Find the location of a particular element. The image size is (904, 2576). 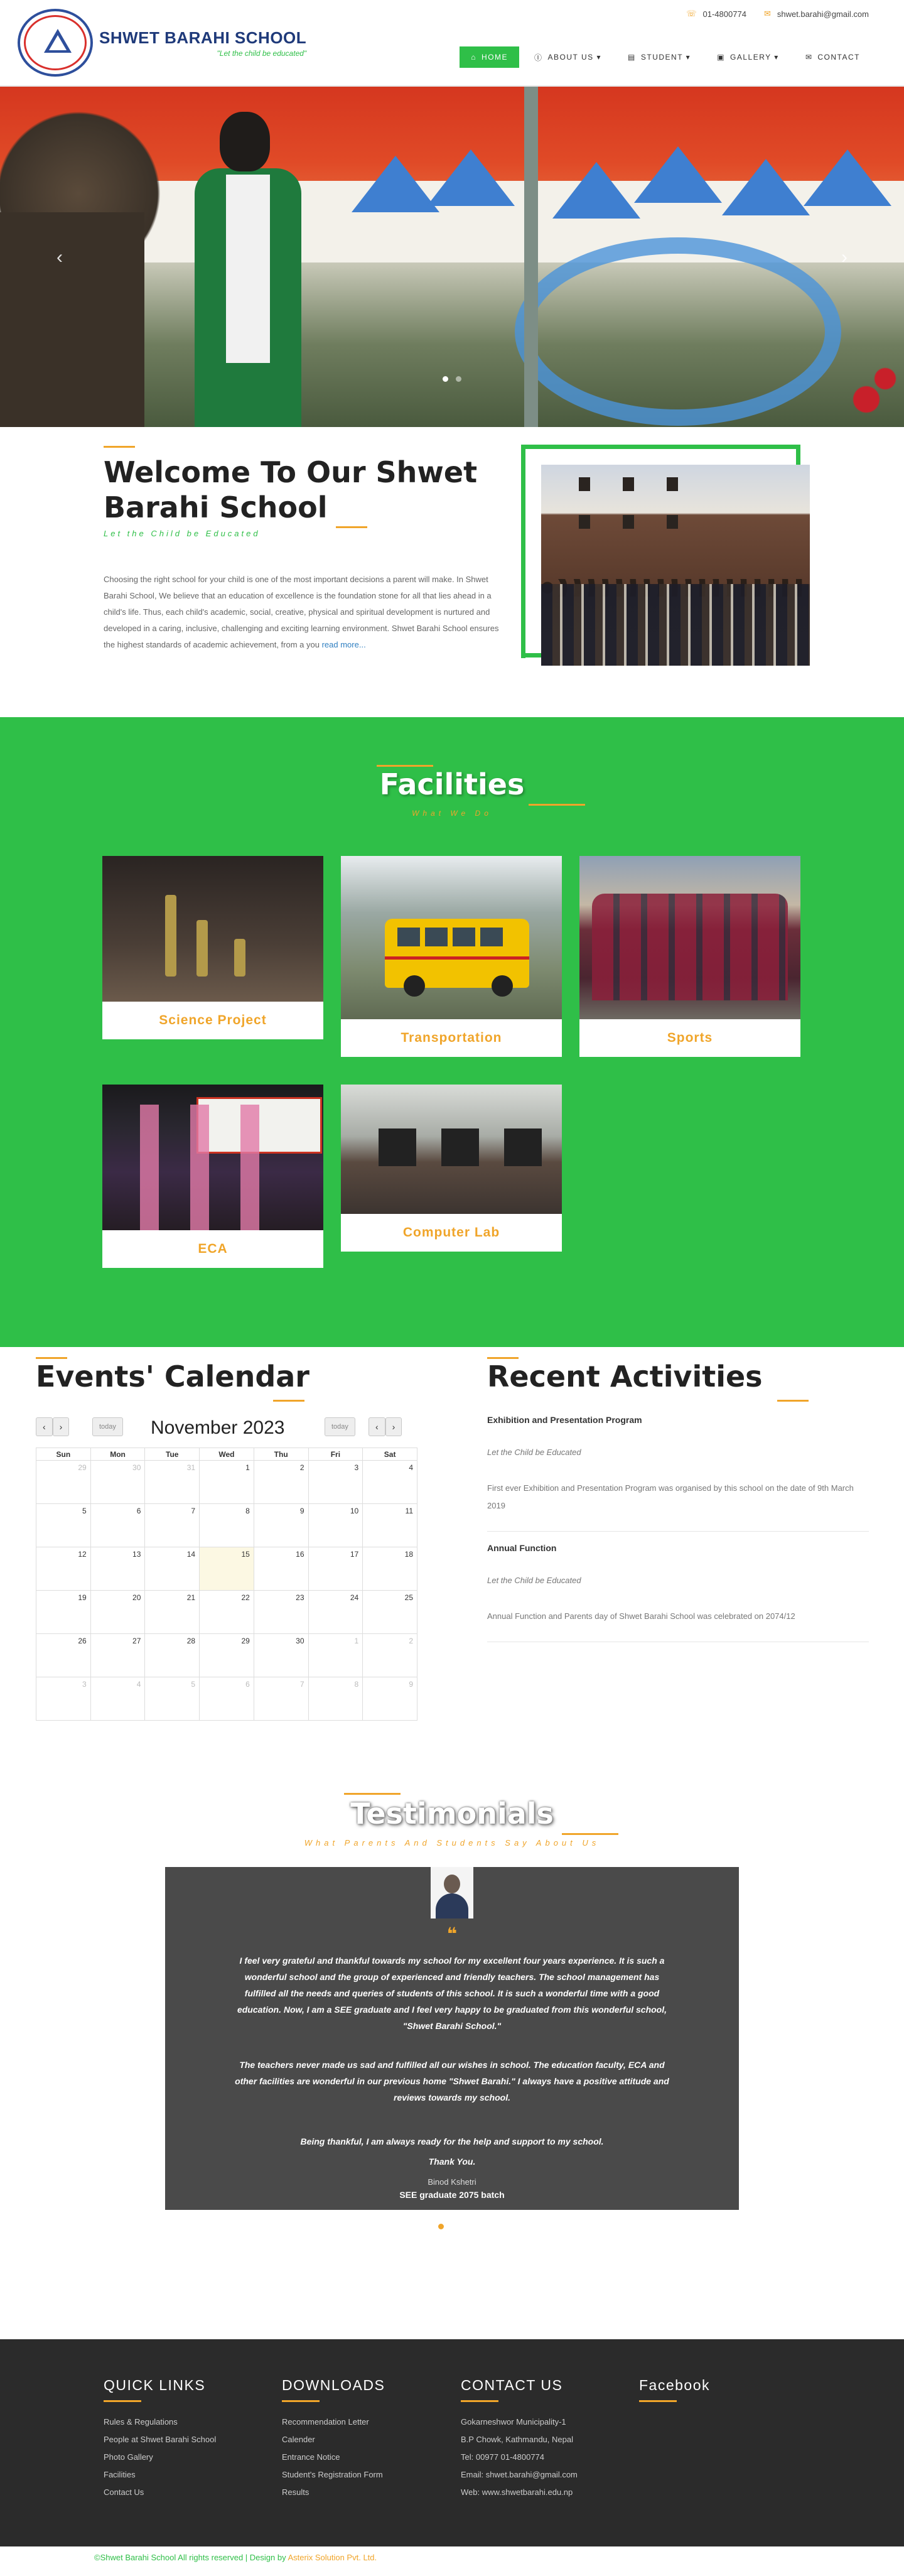

calendar-day-cell: 14 is located at coordinates (172, 1569).